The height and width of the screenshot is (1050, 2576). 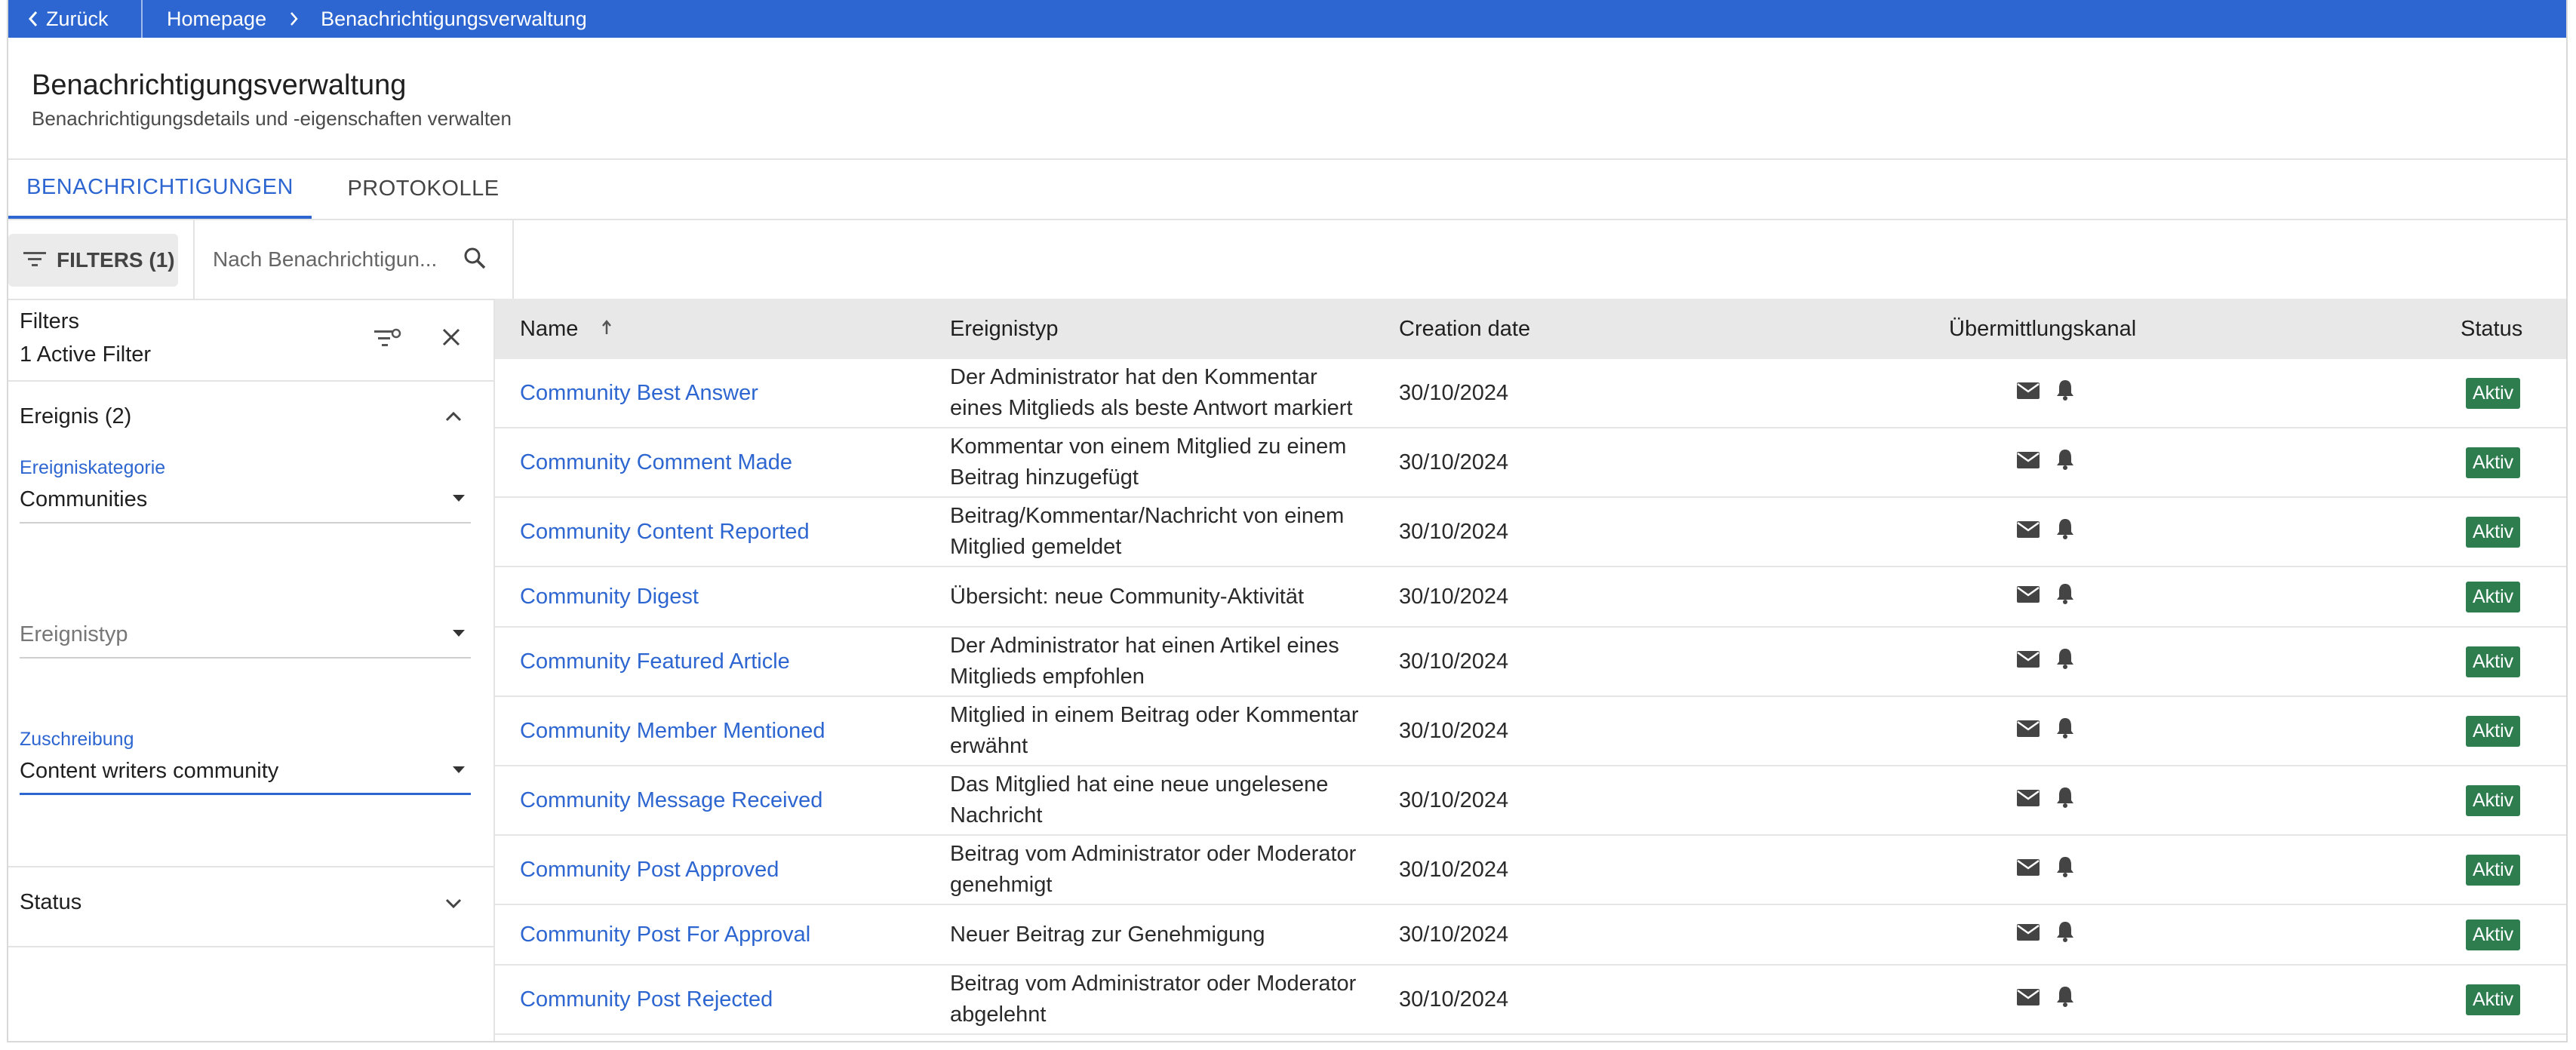 I want to click on notification-name-link: Community Member Mentioned, so click(x=672, y=731).